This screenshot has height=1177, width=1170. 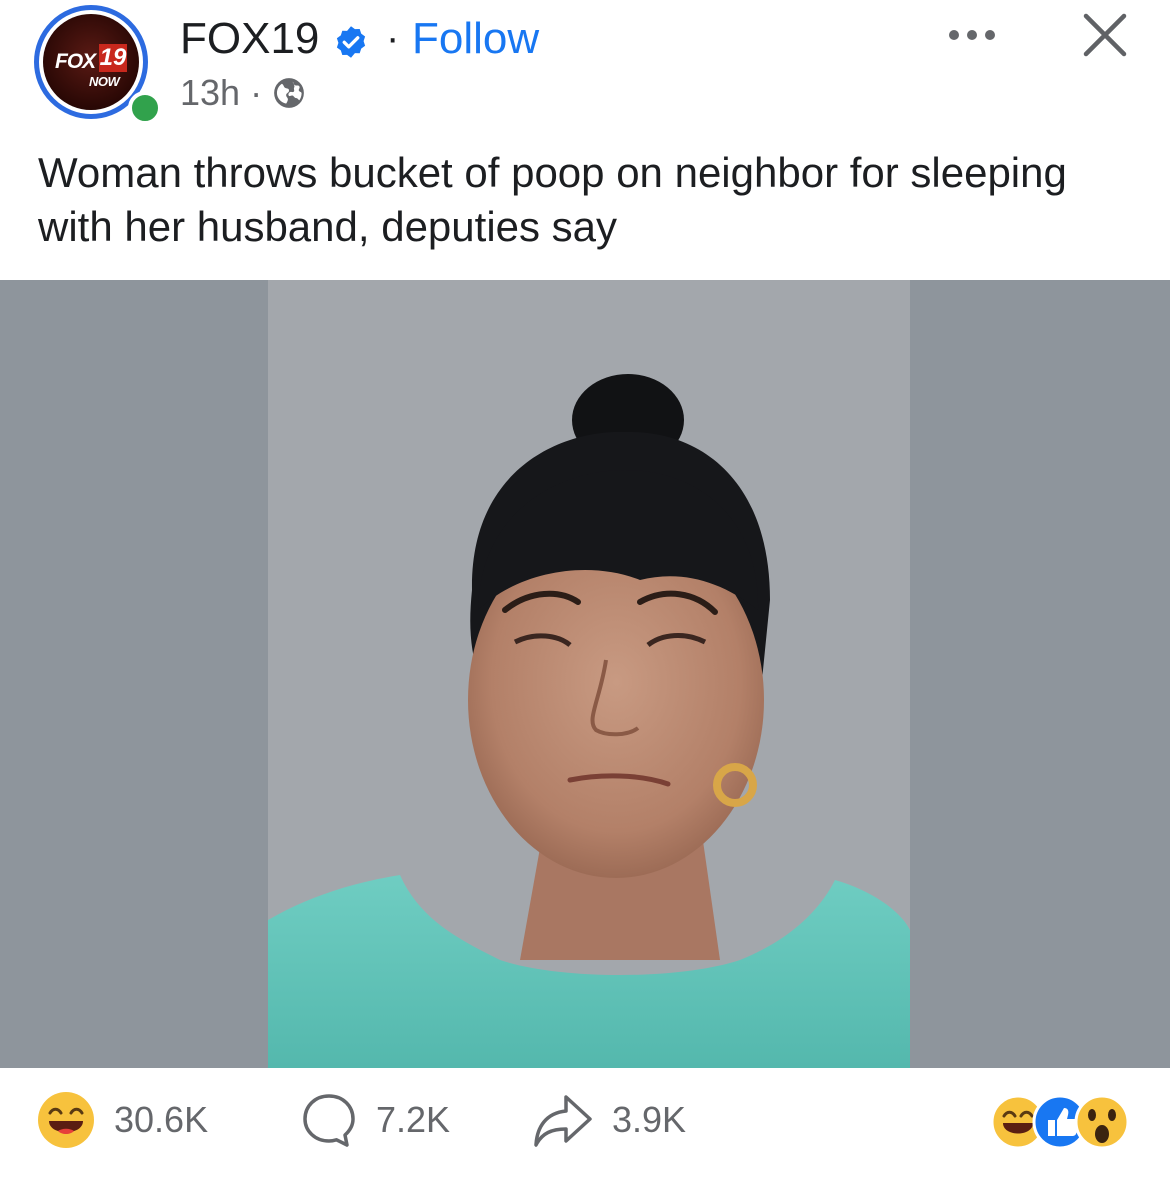 What do you see at coordinates (243, 93) in the screenshot?
I see `post-meta: 13h ·` at bounding box center [243, 93].